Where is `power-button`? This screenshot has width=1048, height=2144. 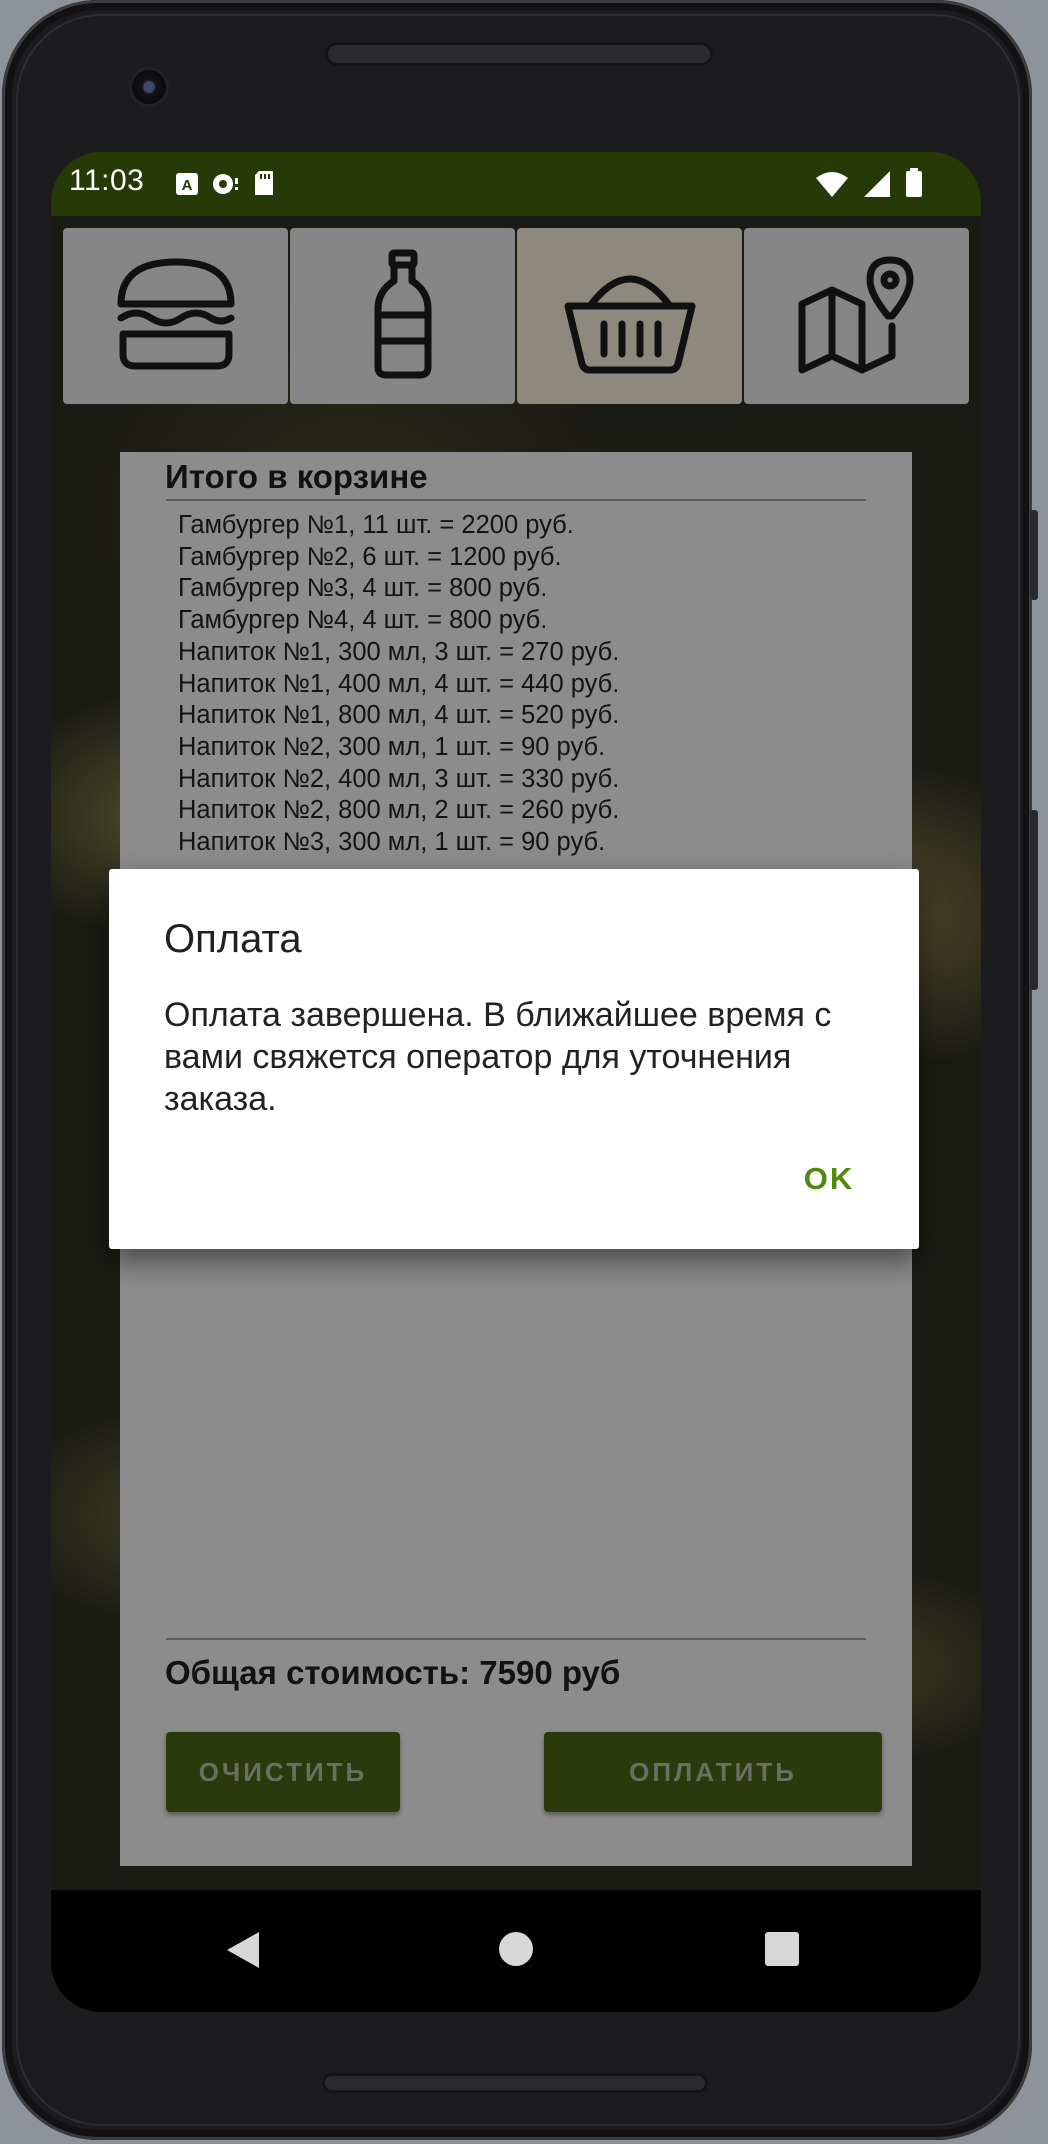 power-button is located at coordinates (1034, 900).